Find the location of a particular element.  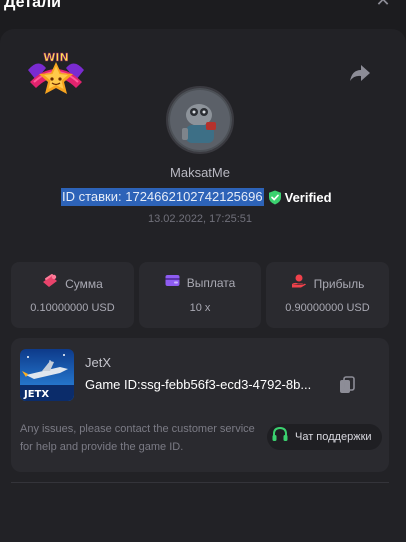

stat-payout-label: Выплата is located at coordinates (211, 283).